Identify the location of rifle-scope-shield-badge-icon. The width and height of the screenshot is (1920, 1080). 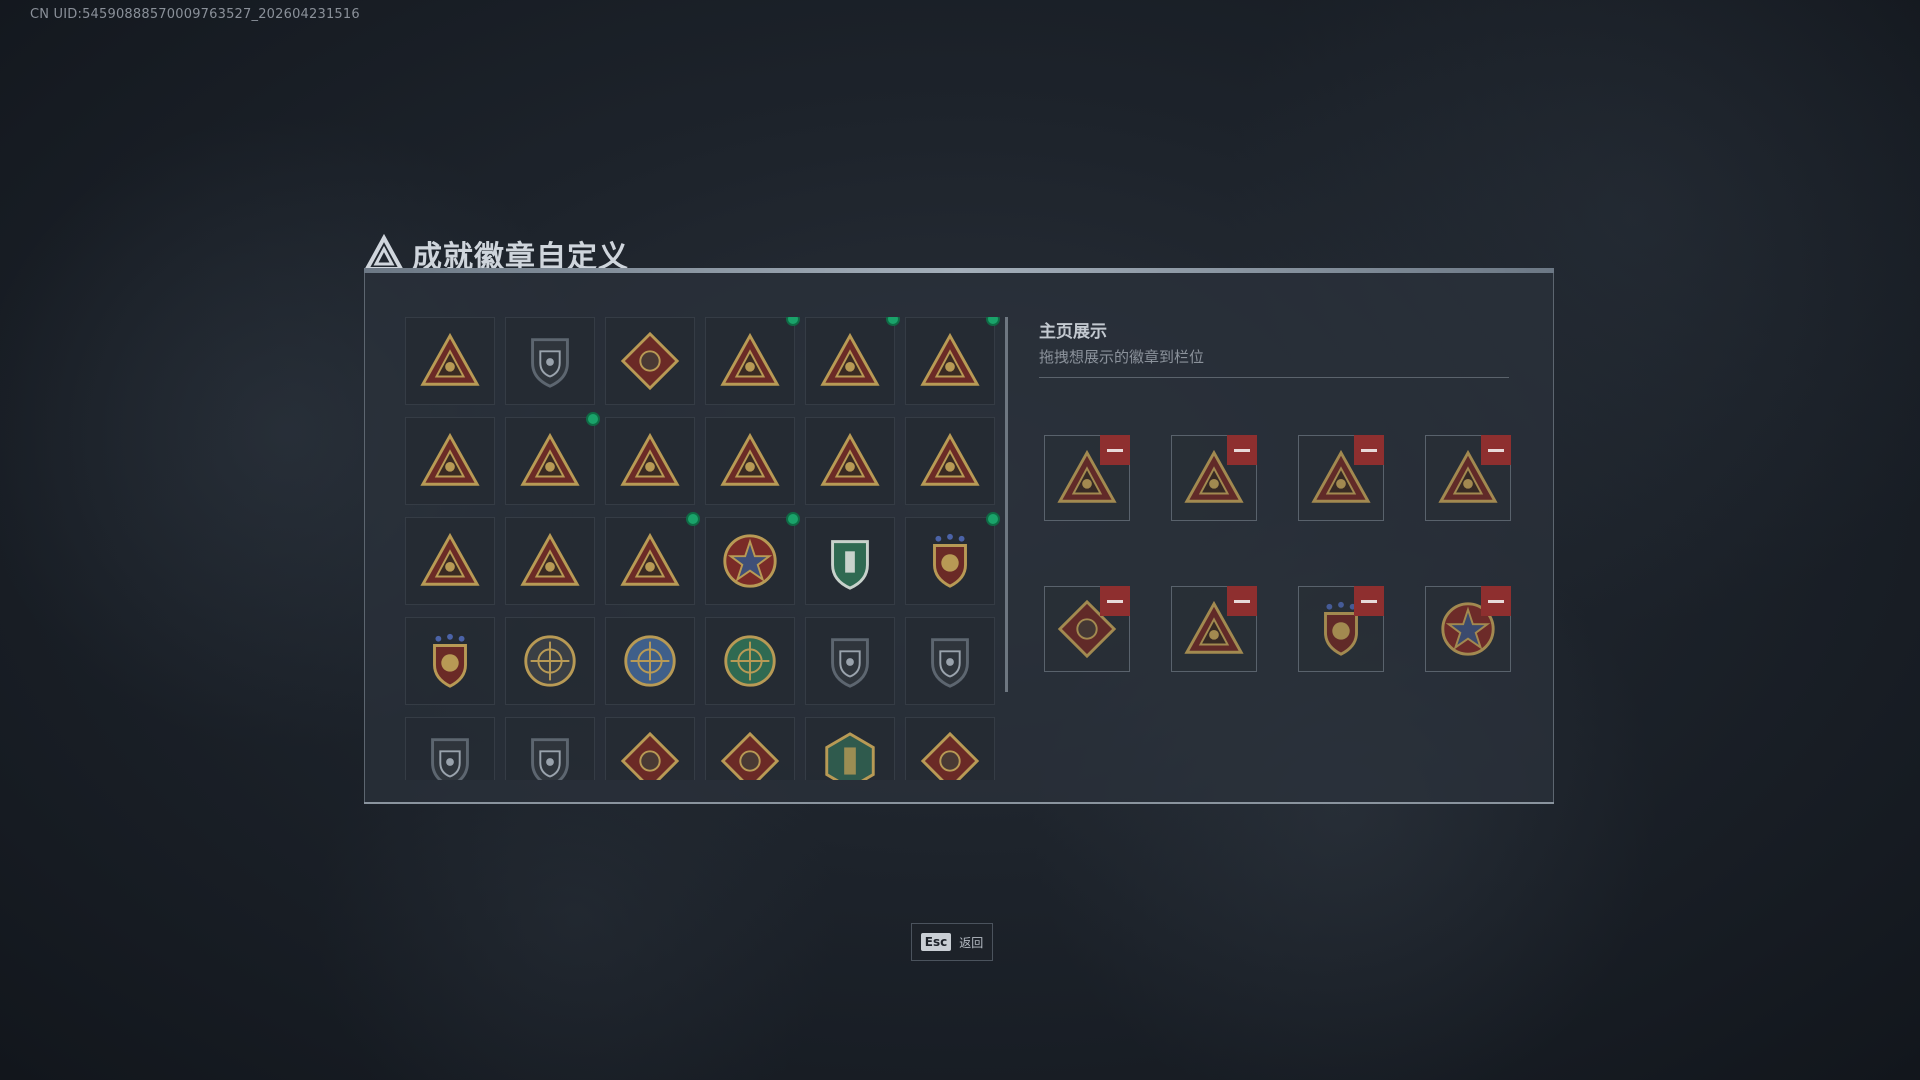
(850, 663).